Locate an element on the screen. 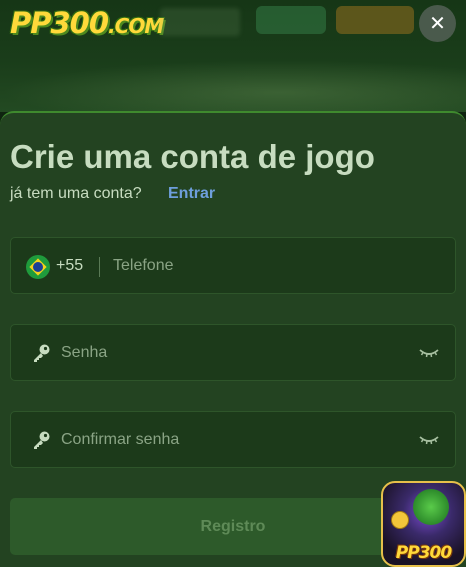 The width and height of the screenshot is (466, 567). close-button: ✕ is located at coordinates (437, 23).